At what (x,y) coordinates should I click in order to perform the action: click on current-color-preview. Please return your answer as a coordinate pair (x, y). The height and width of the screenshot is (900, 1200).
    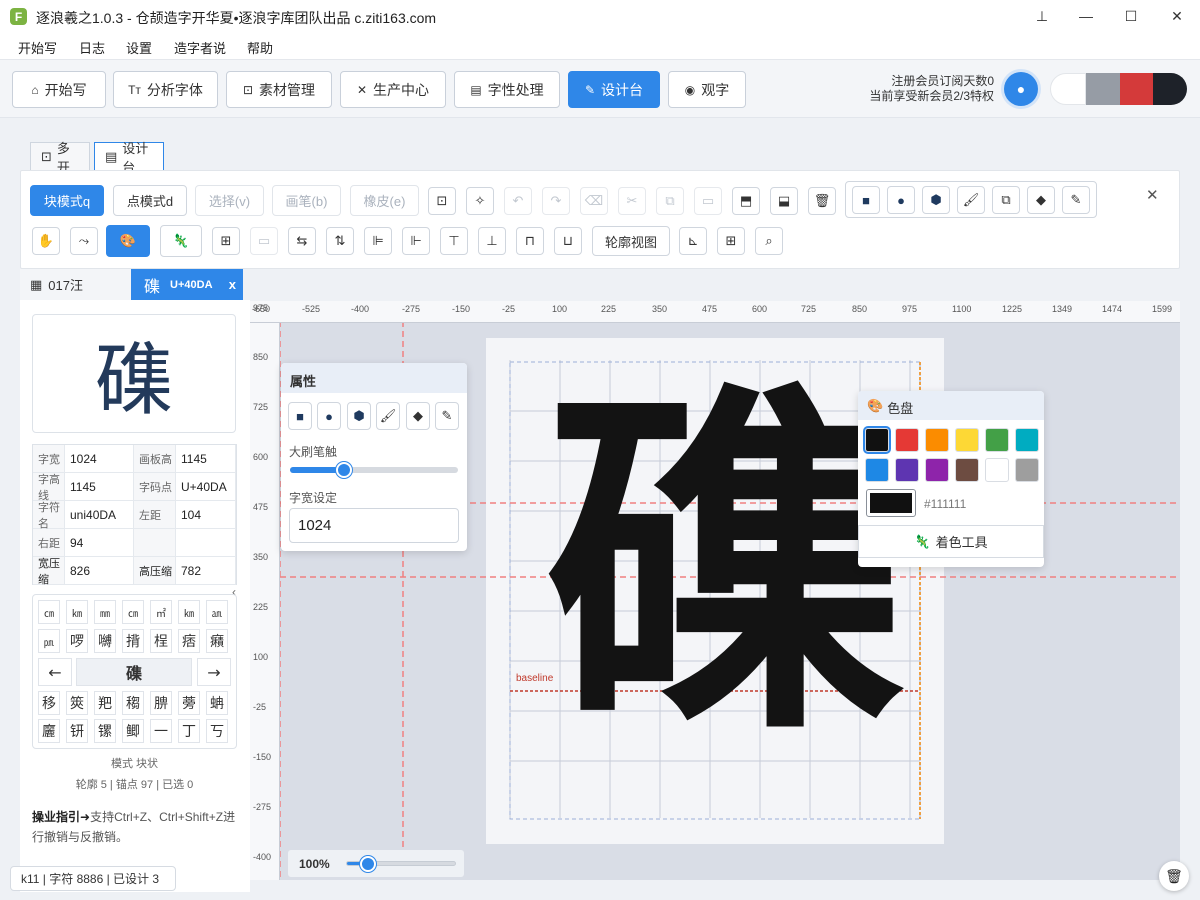
    Looking at the image, I should click on (891, 503).